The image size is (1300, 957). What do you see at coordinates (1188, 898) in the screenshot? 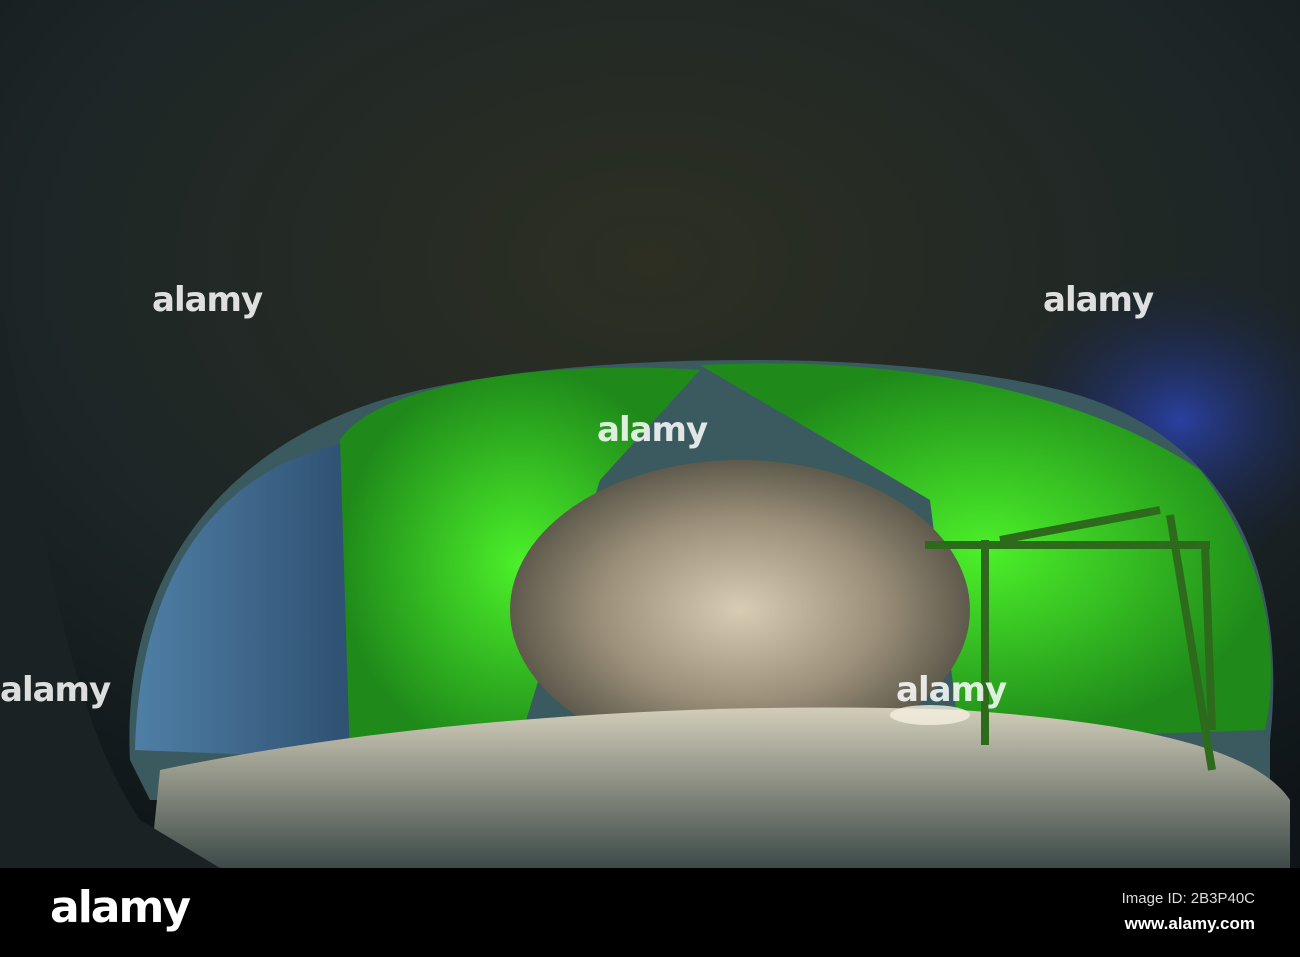
I see `image-id: Image ID: 2B3P40C` at bounding box center [1188, 898].